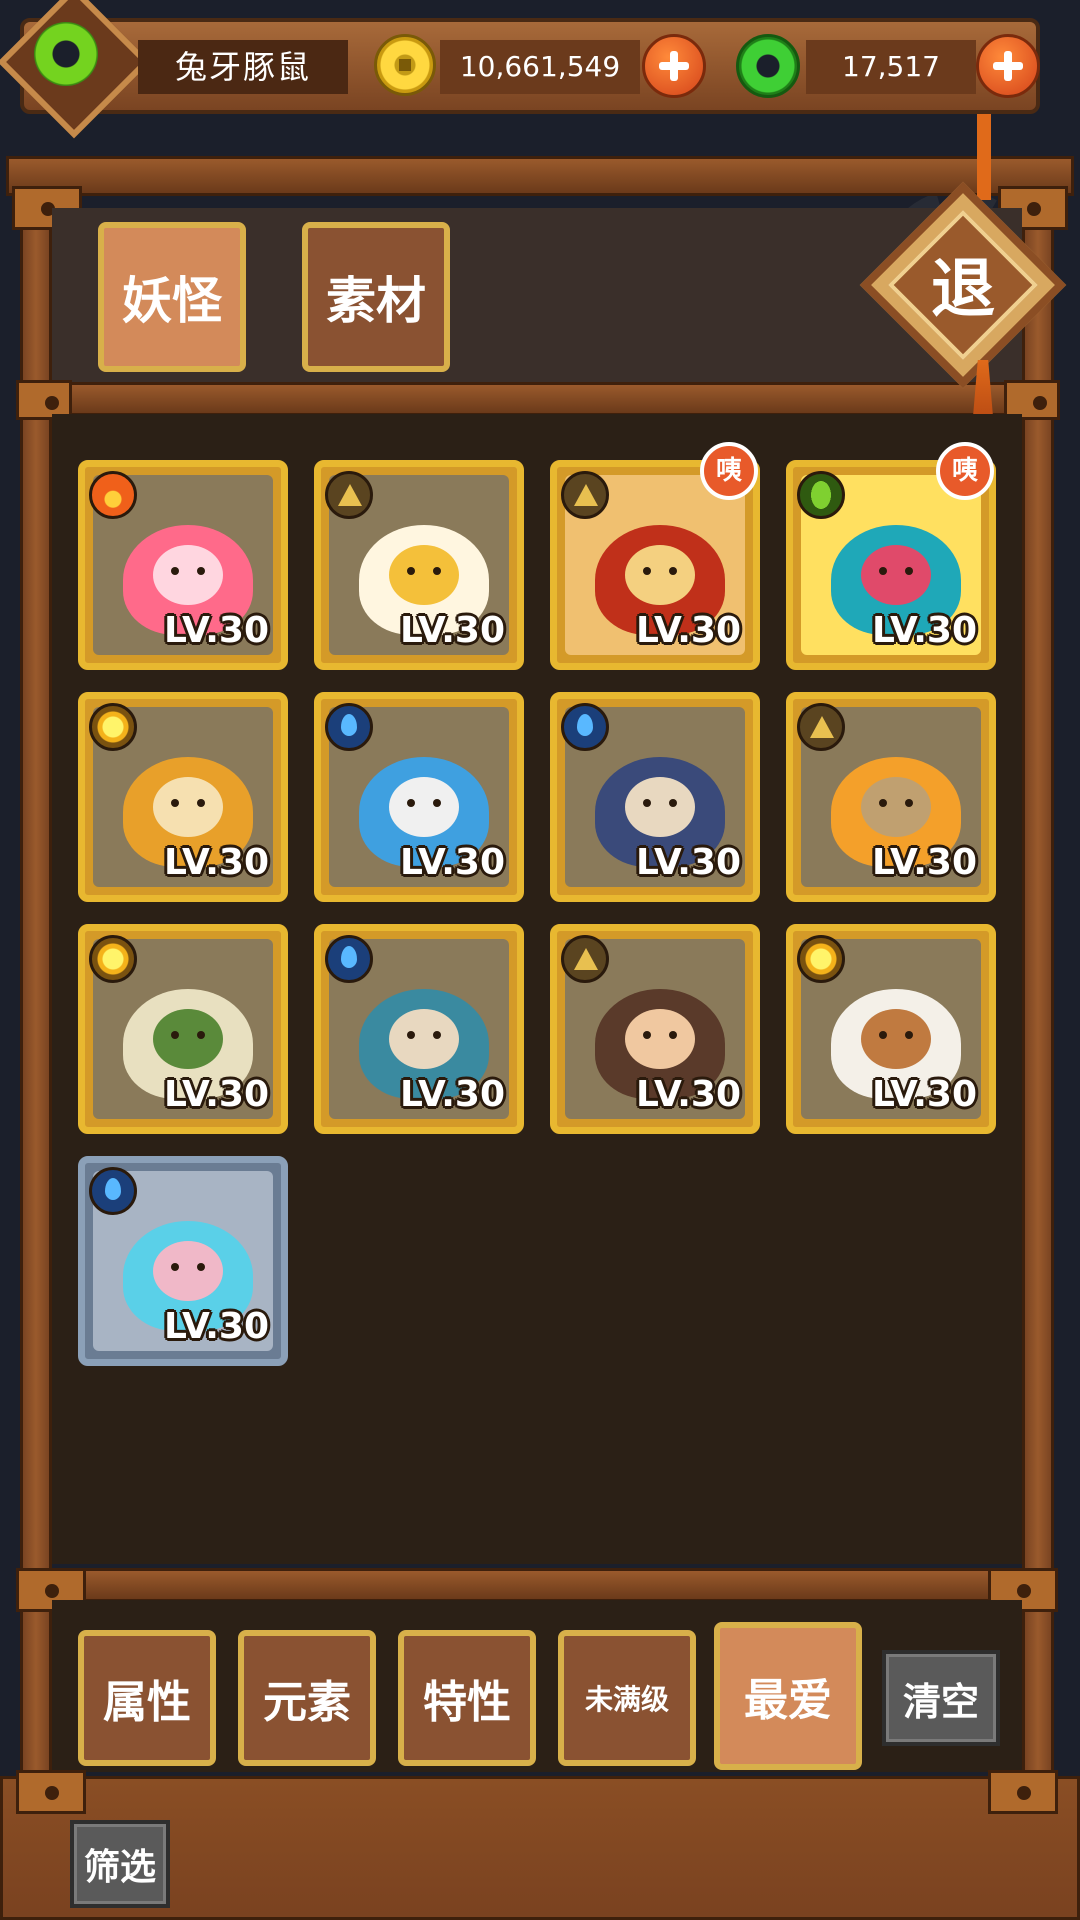  What do you see at coordinates (243, 67) in the screenshot?
I see `player-name: 兔牙豚鼠` at bounding box center [243, 67].